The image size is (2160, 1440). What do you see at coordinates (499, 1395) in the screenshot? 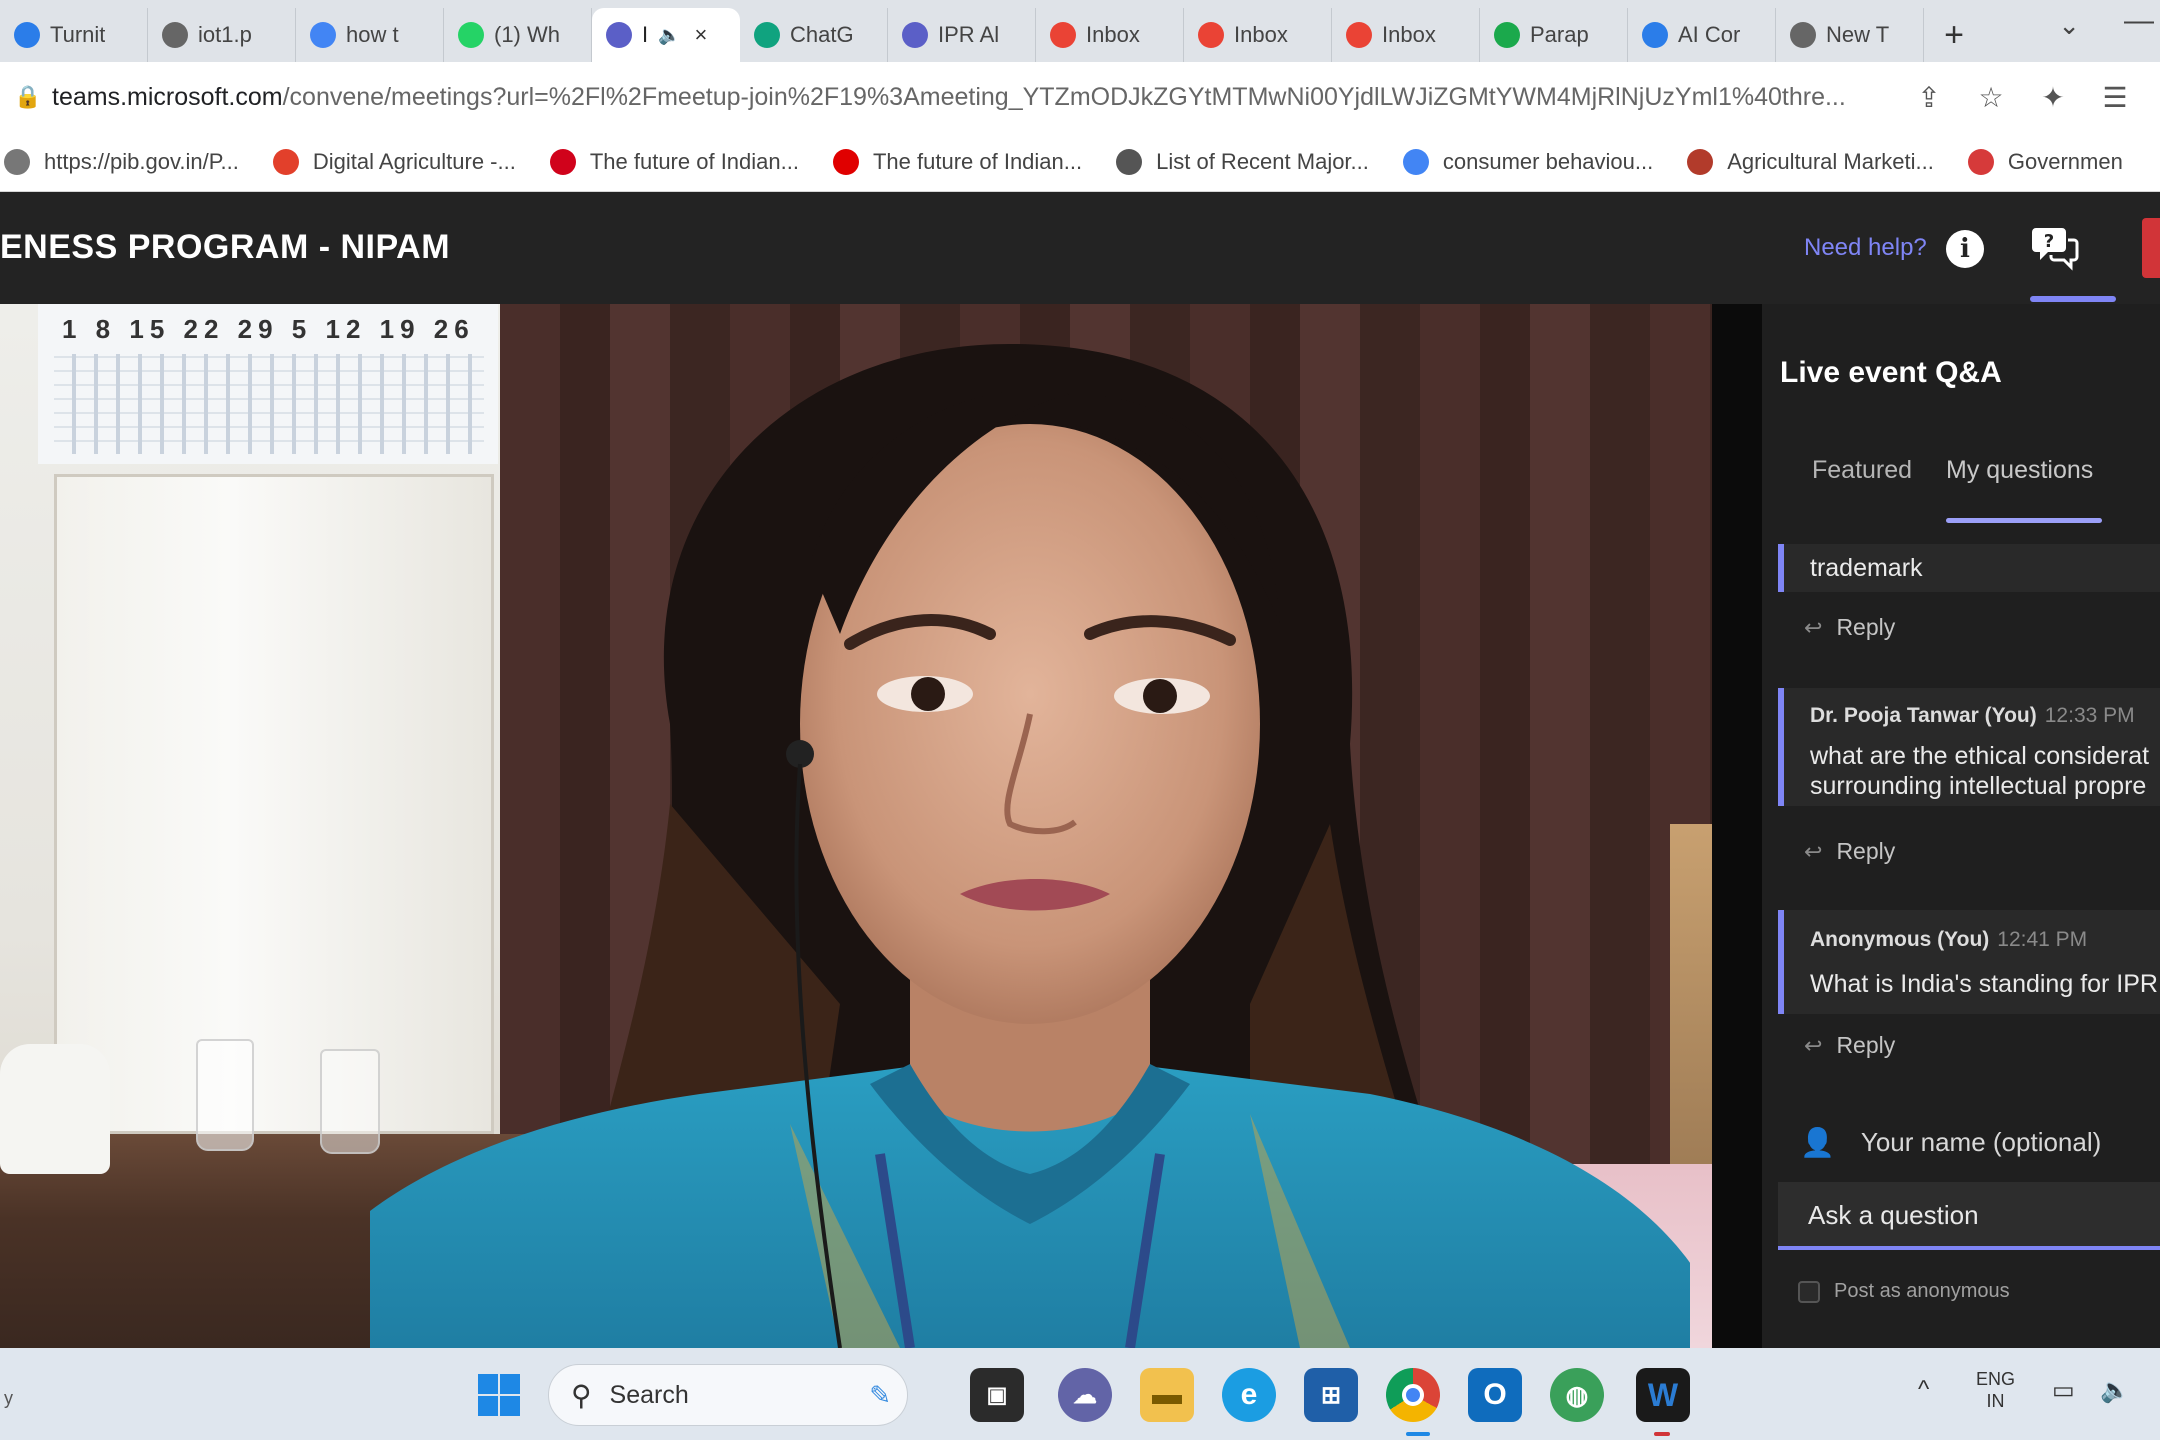
I see `windows-start-icon` at bounding box center [499, 1395].